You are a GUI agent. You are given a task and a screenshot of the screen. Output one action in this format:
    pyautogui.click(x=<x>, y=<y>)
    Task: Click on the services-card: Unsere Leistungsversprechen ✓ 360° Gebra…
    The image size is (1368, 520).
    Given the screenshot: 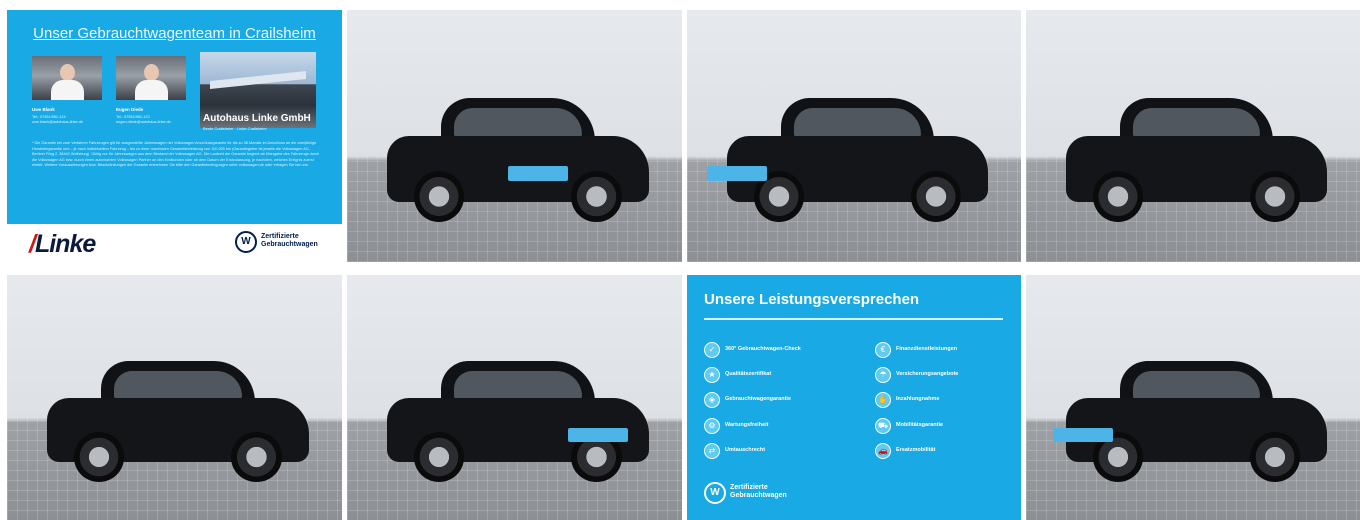 What is the action you would take?
    pyautogui.click(x=854, y=397)
    